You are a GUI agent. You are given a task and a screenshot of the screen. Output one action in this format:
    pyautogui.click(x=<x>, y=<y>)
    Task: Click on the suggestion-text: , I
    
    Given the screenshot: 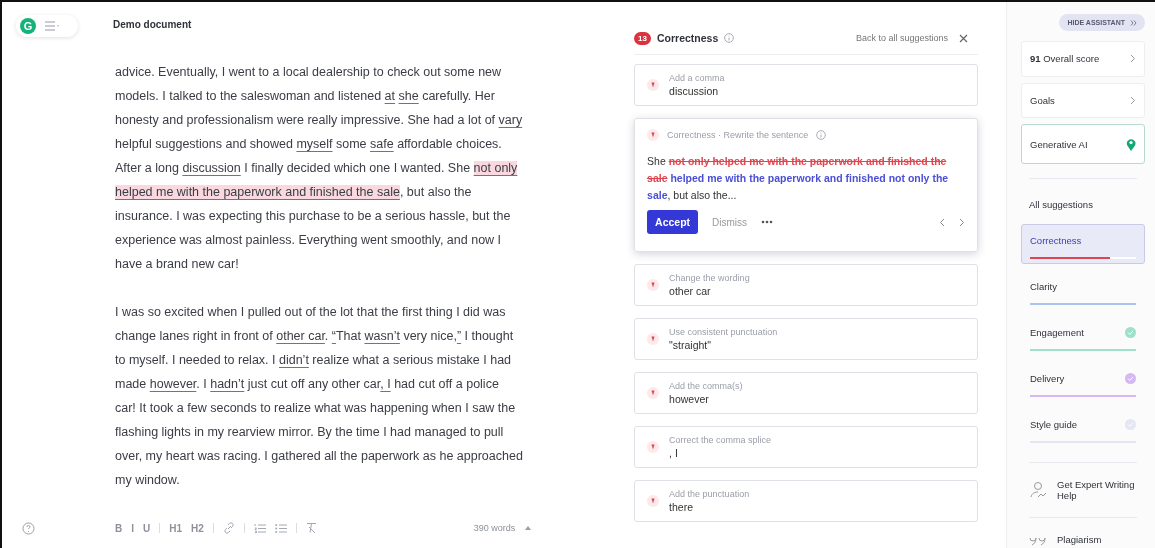 What is the action you would take?
    pyautogui.click(x=674, y=453)
    